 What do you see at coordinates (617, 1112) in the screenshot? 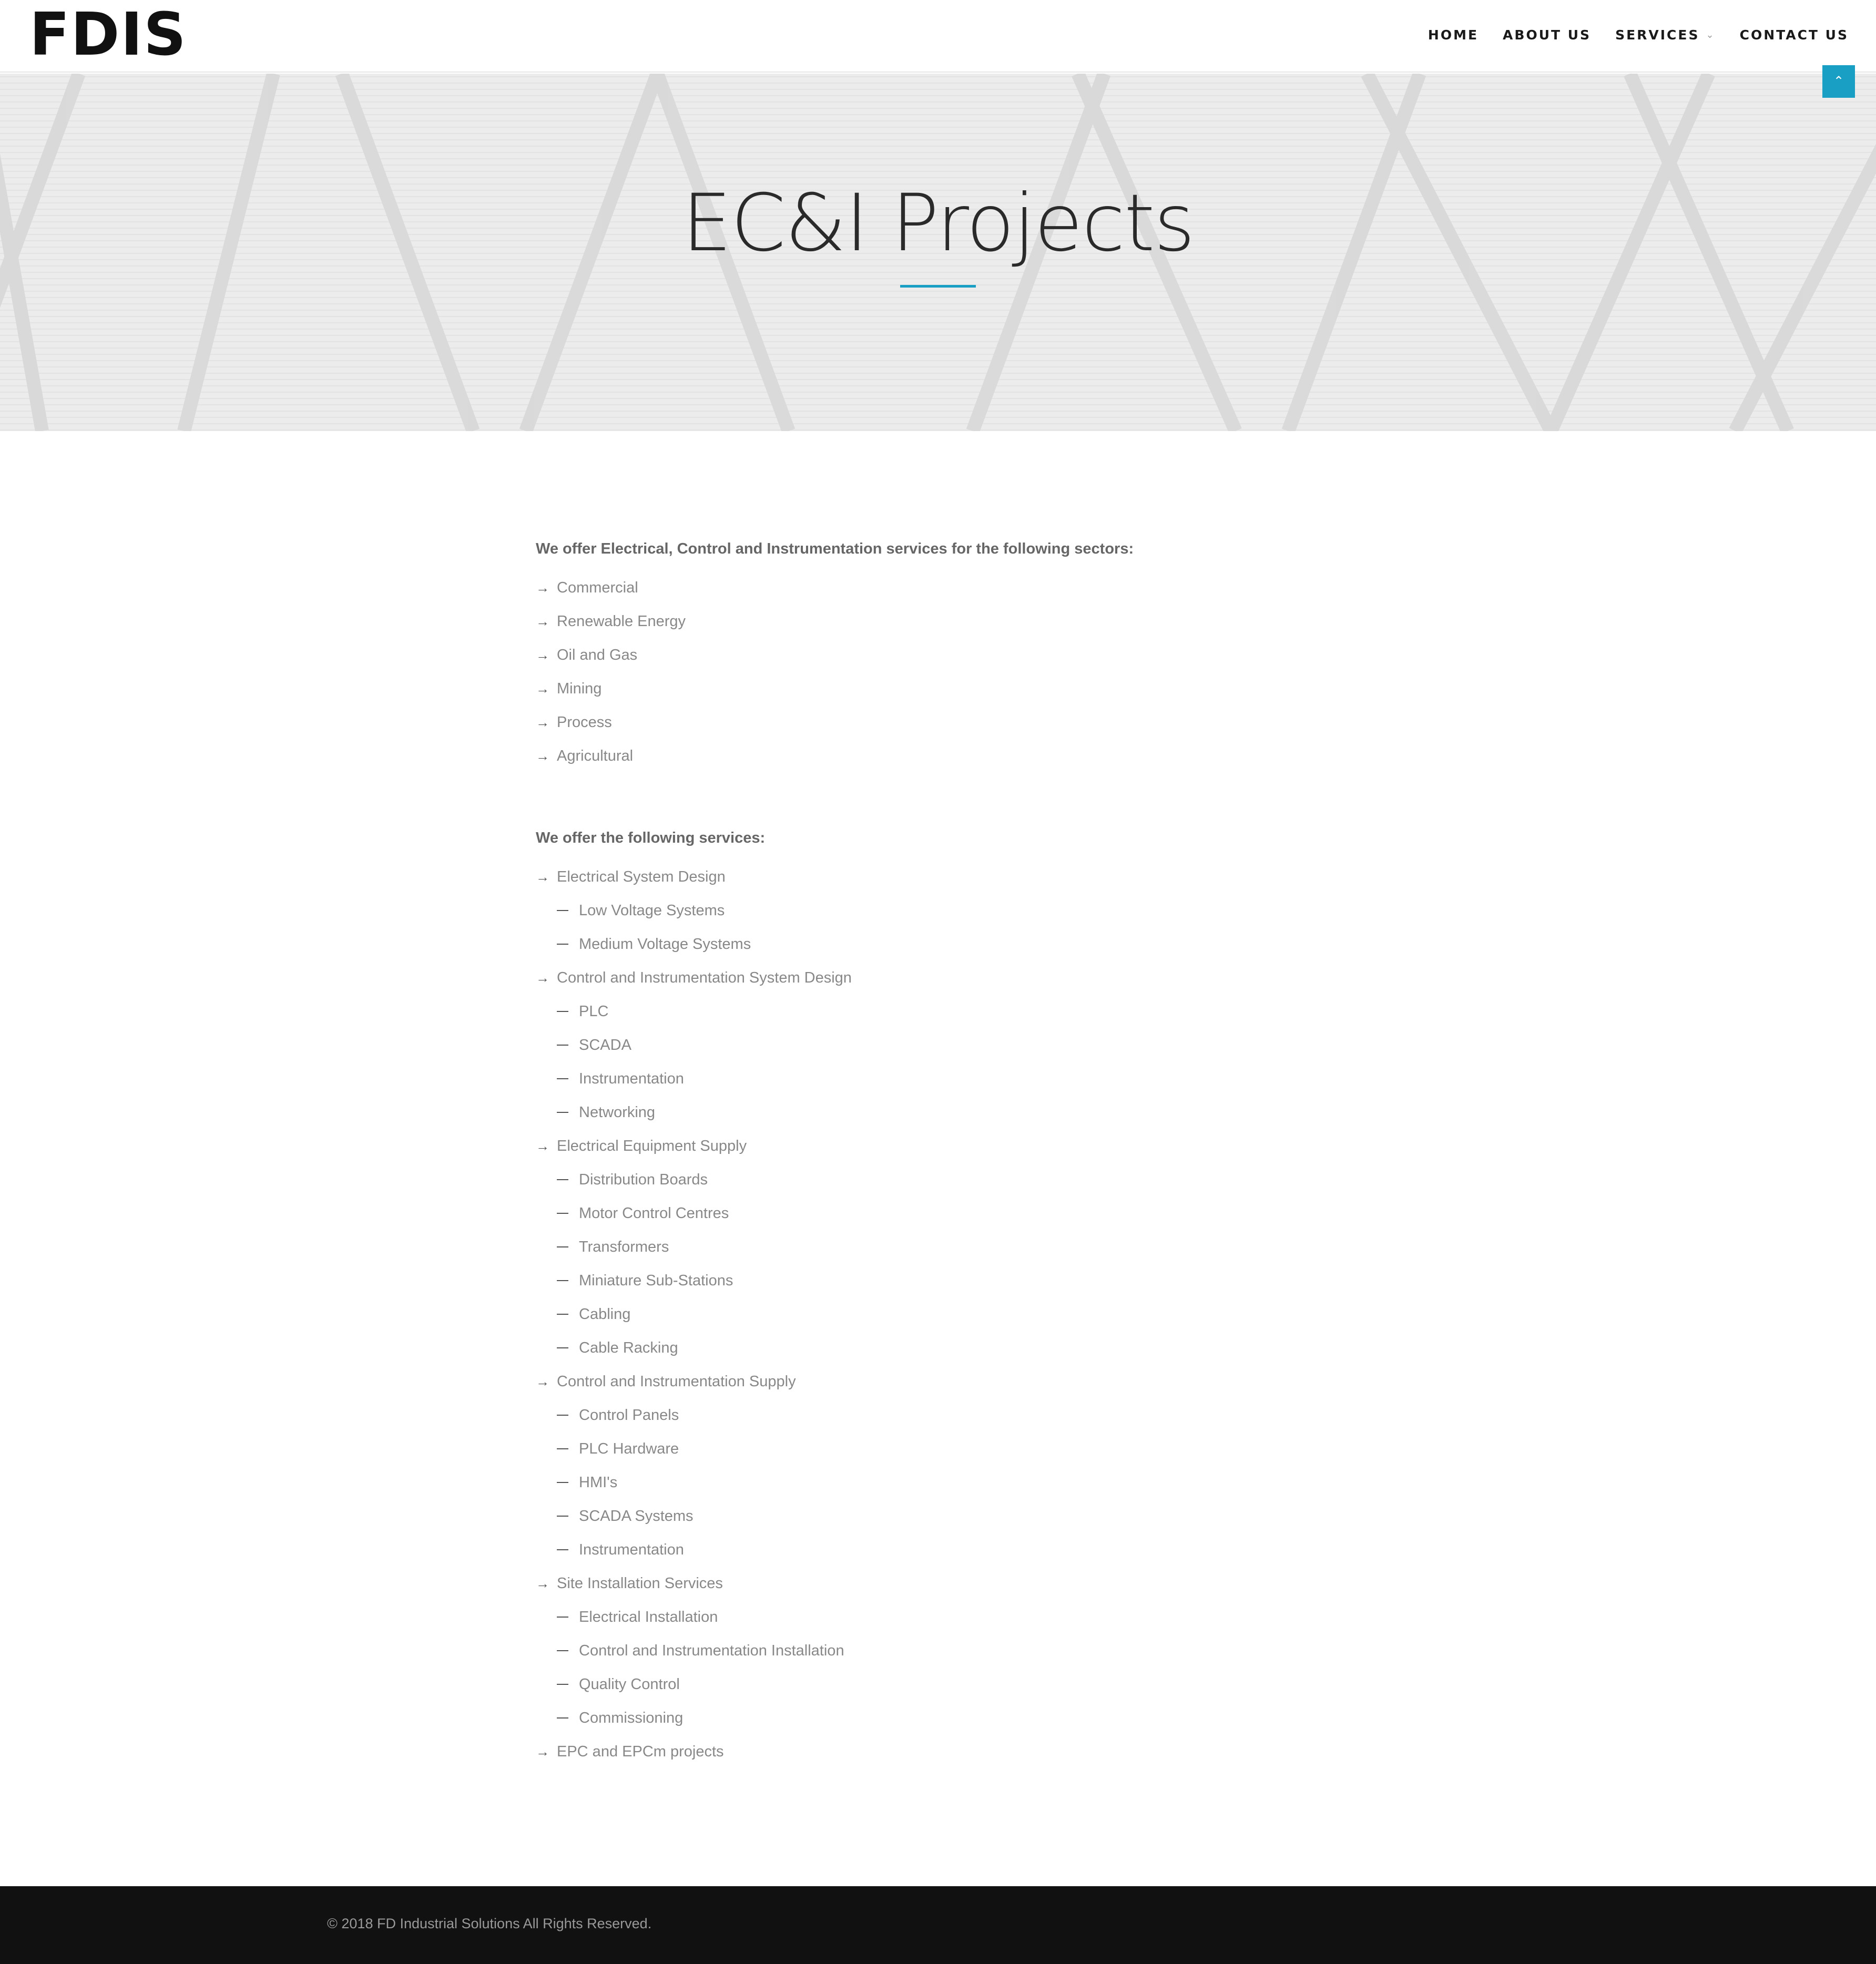
I see `service-subitem-label: Networking` at bounding box center [617, 1112].